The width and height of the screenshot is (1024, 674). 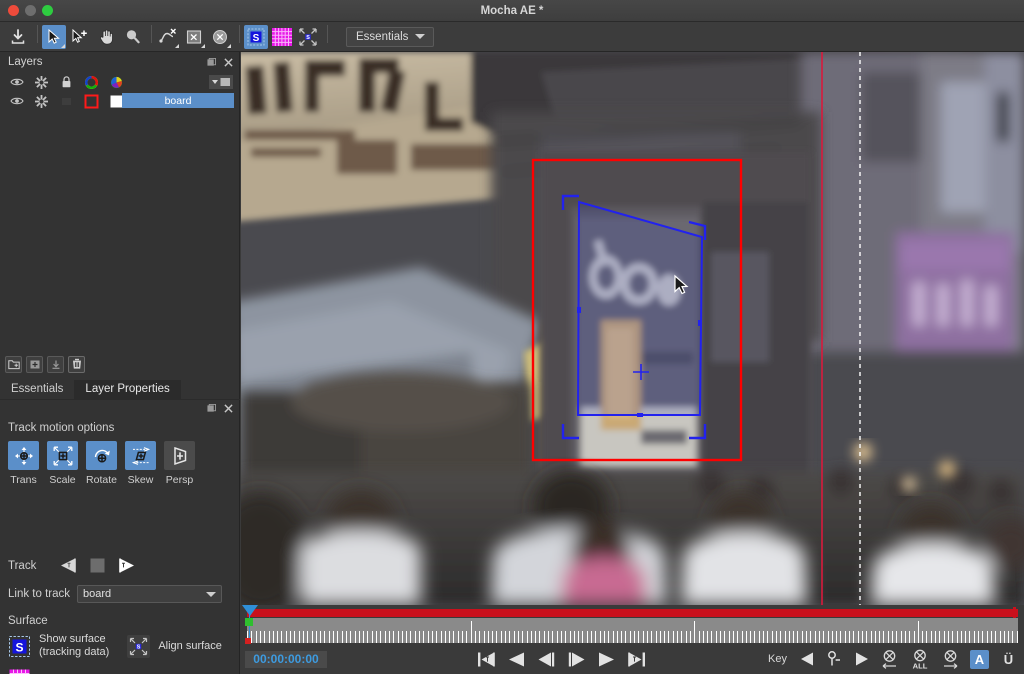 I want to click on list-item: board, so click(x=178, y=100).